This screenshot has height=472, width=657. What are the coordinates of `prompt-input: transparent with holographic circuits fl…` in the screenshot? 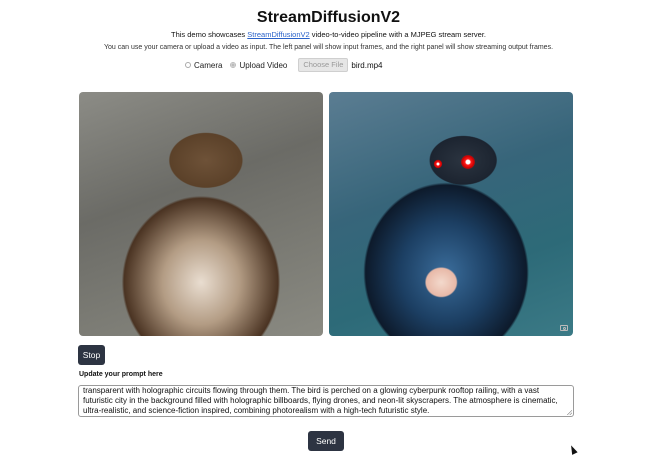 It's located at (326, 401).